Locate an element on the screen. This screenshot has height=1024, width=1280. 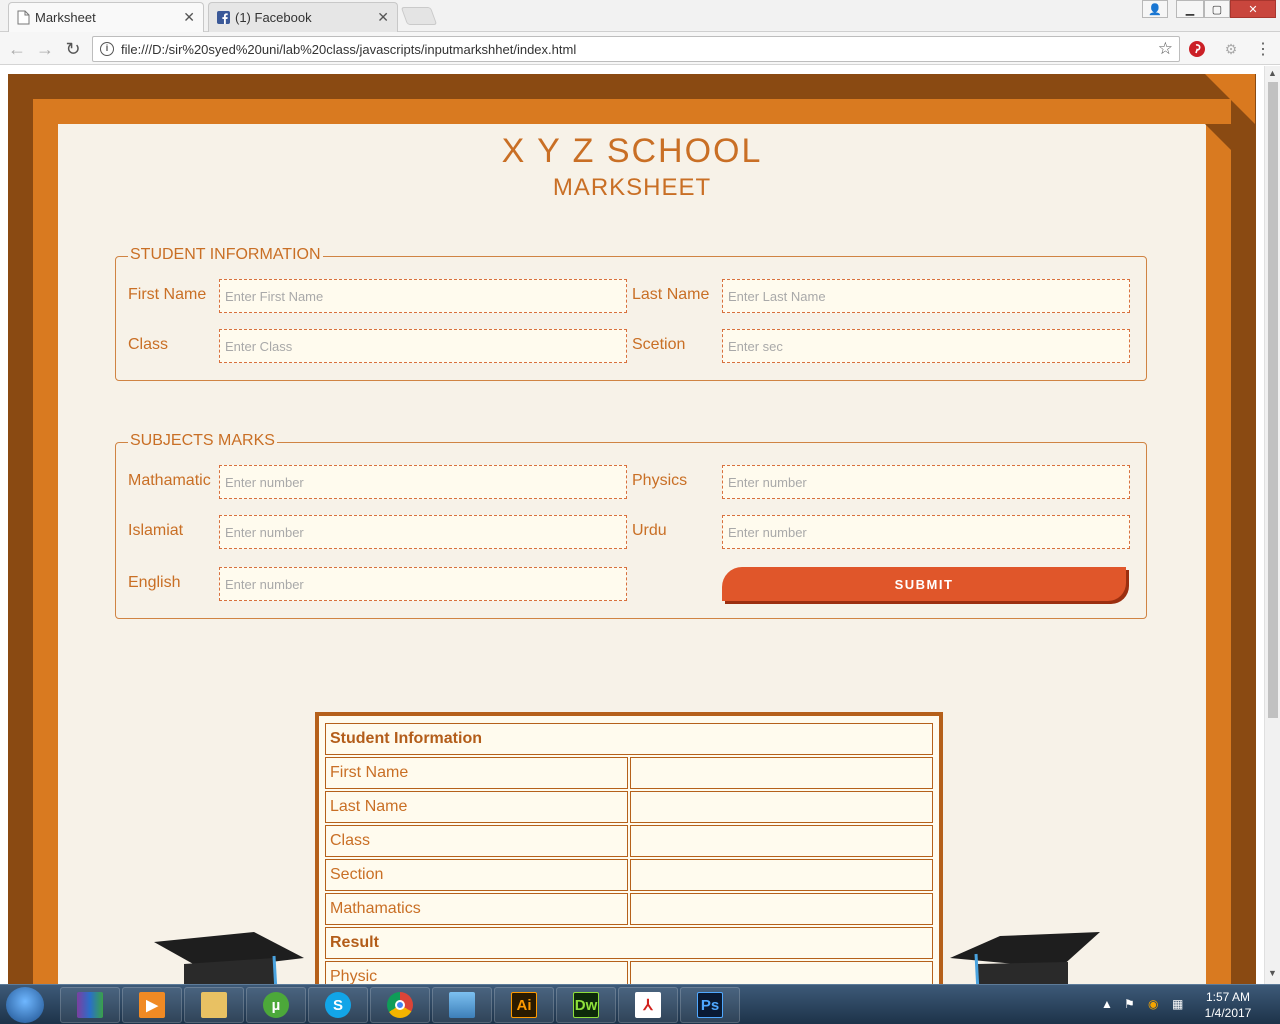
table-cell-label: Mathamatics is located at coordinates (476, 909).